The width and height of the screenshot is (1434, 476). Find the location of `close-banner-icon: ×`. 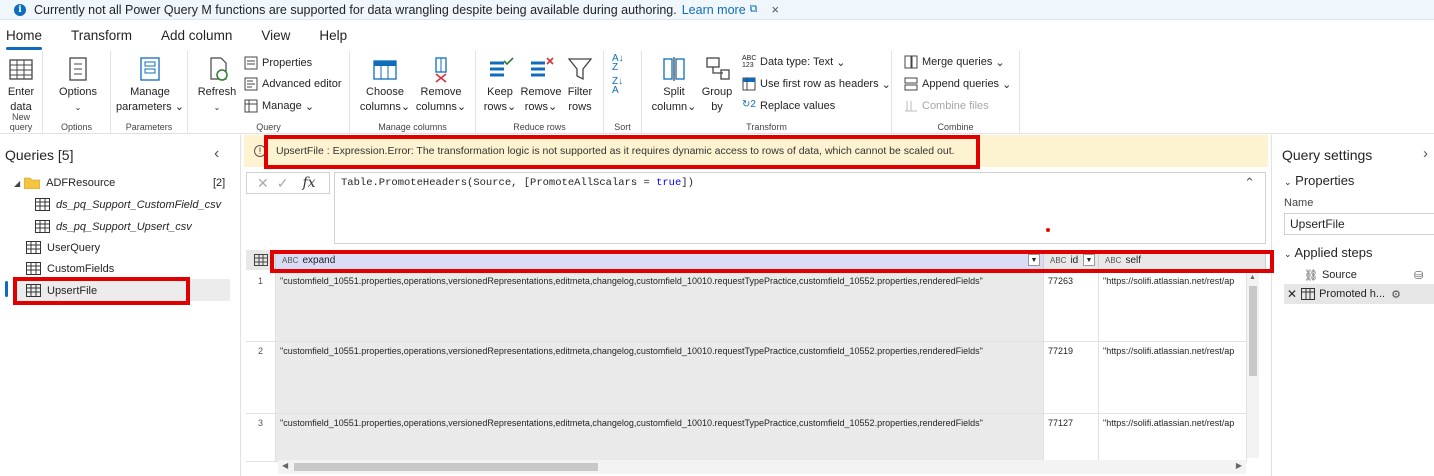

close-banner-icon: × is located at coordinates (776, 9).